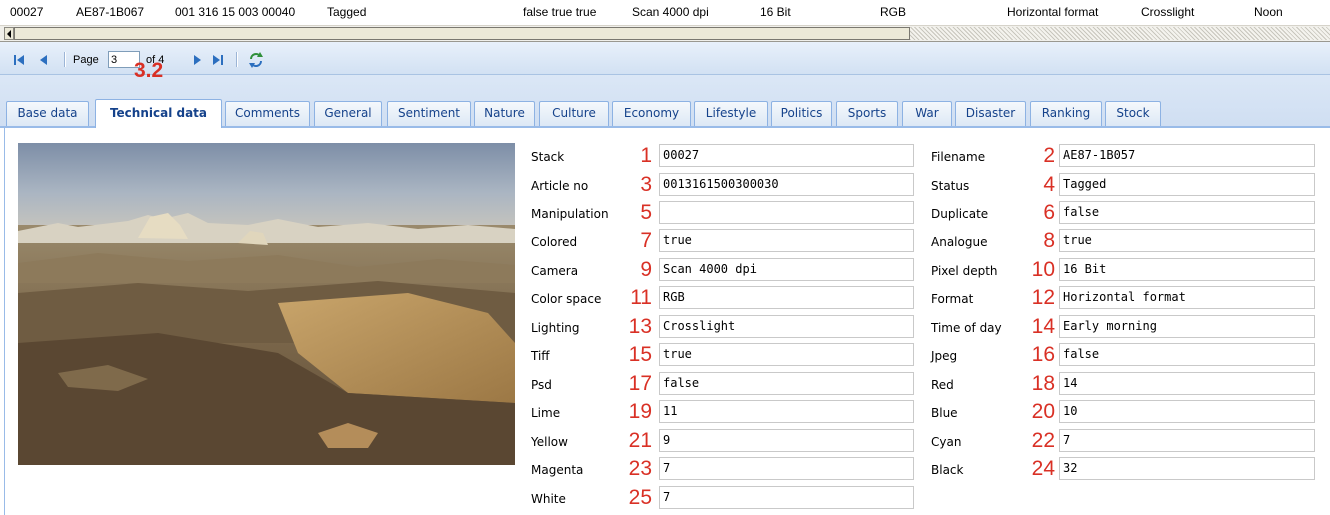 This screenshot has height=515, width=1330. I want to click on stack-field: 00027, so click(786, 155).